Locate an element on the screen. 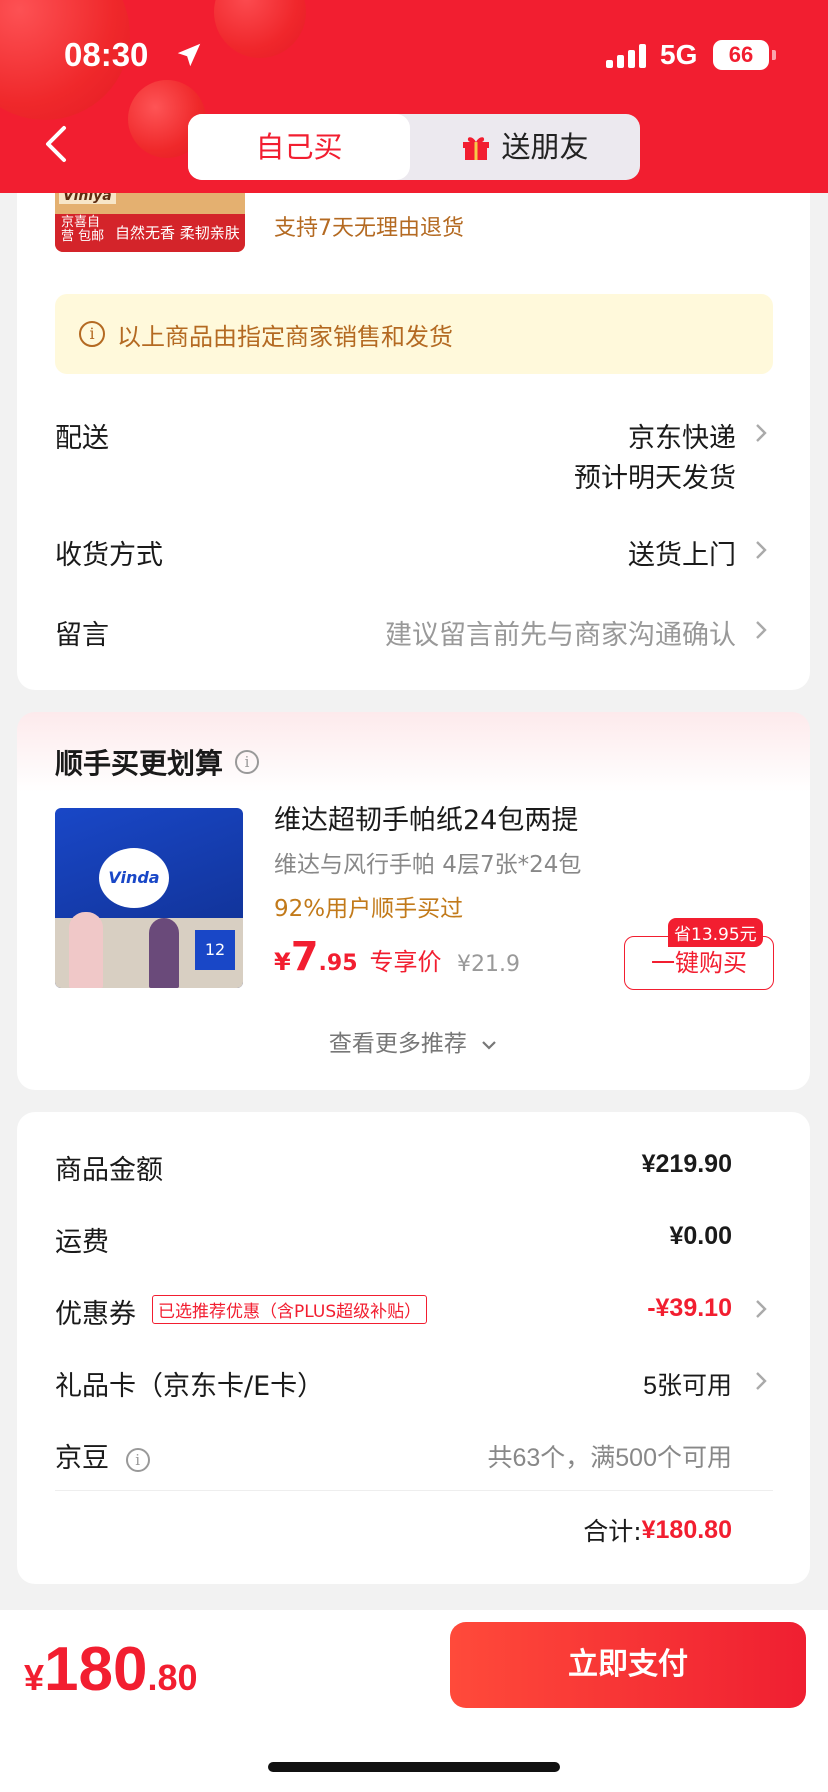 This screenshot has width=828, height=1792. pay-integer: 180 is located at coordinates (96, 1669).